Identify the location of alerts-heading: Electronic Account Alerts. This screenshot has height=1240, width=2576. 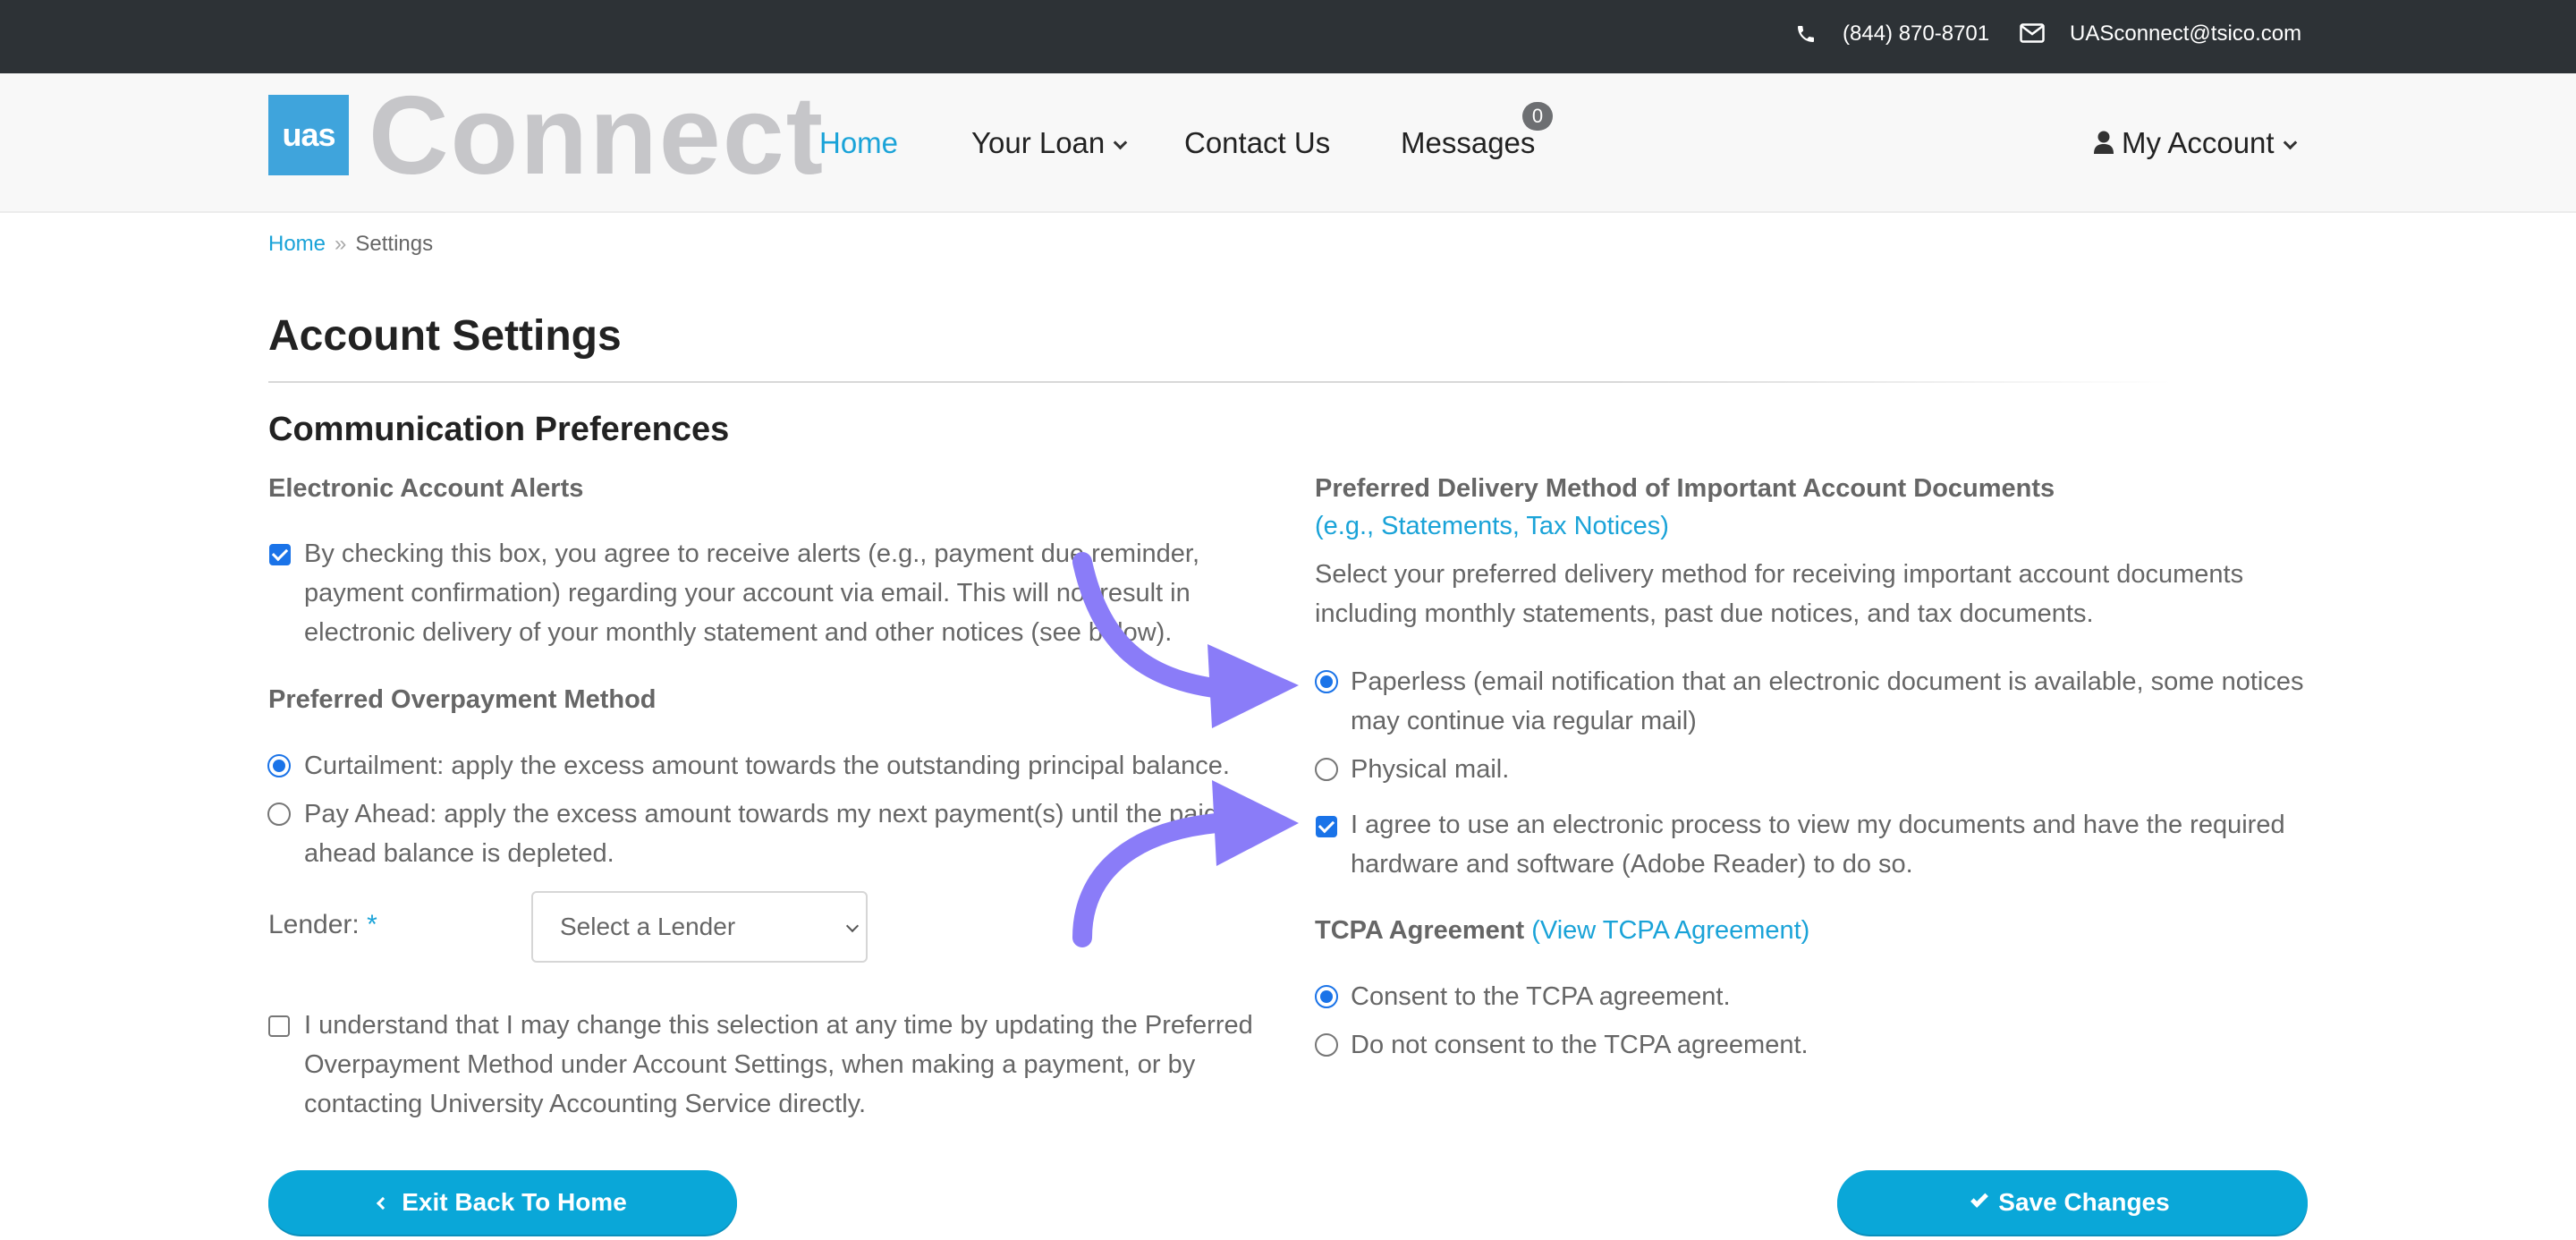
(426, 488).